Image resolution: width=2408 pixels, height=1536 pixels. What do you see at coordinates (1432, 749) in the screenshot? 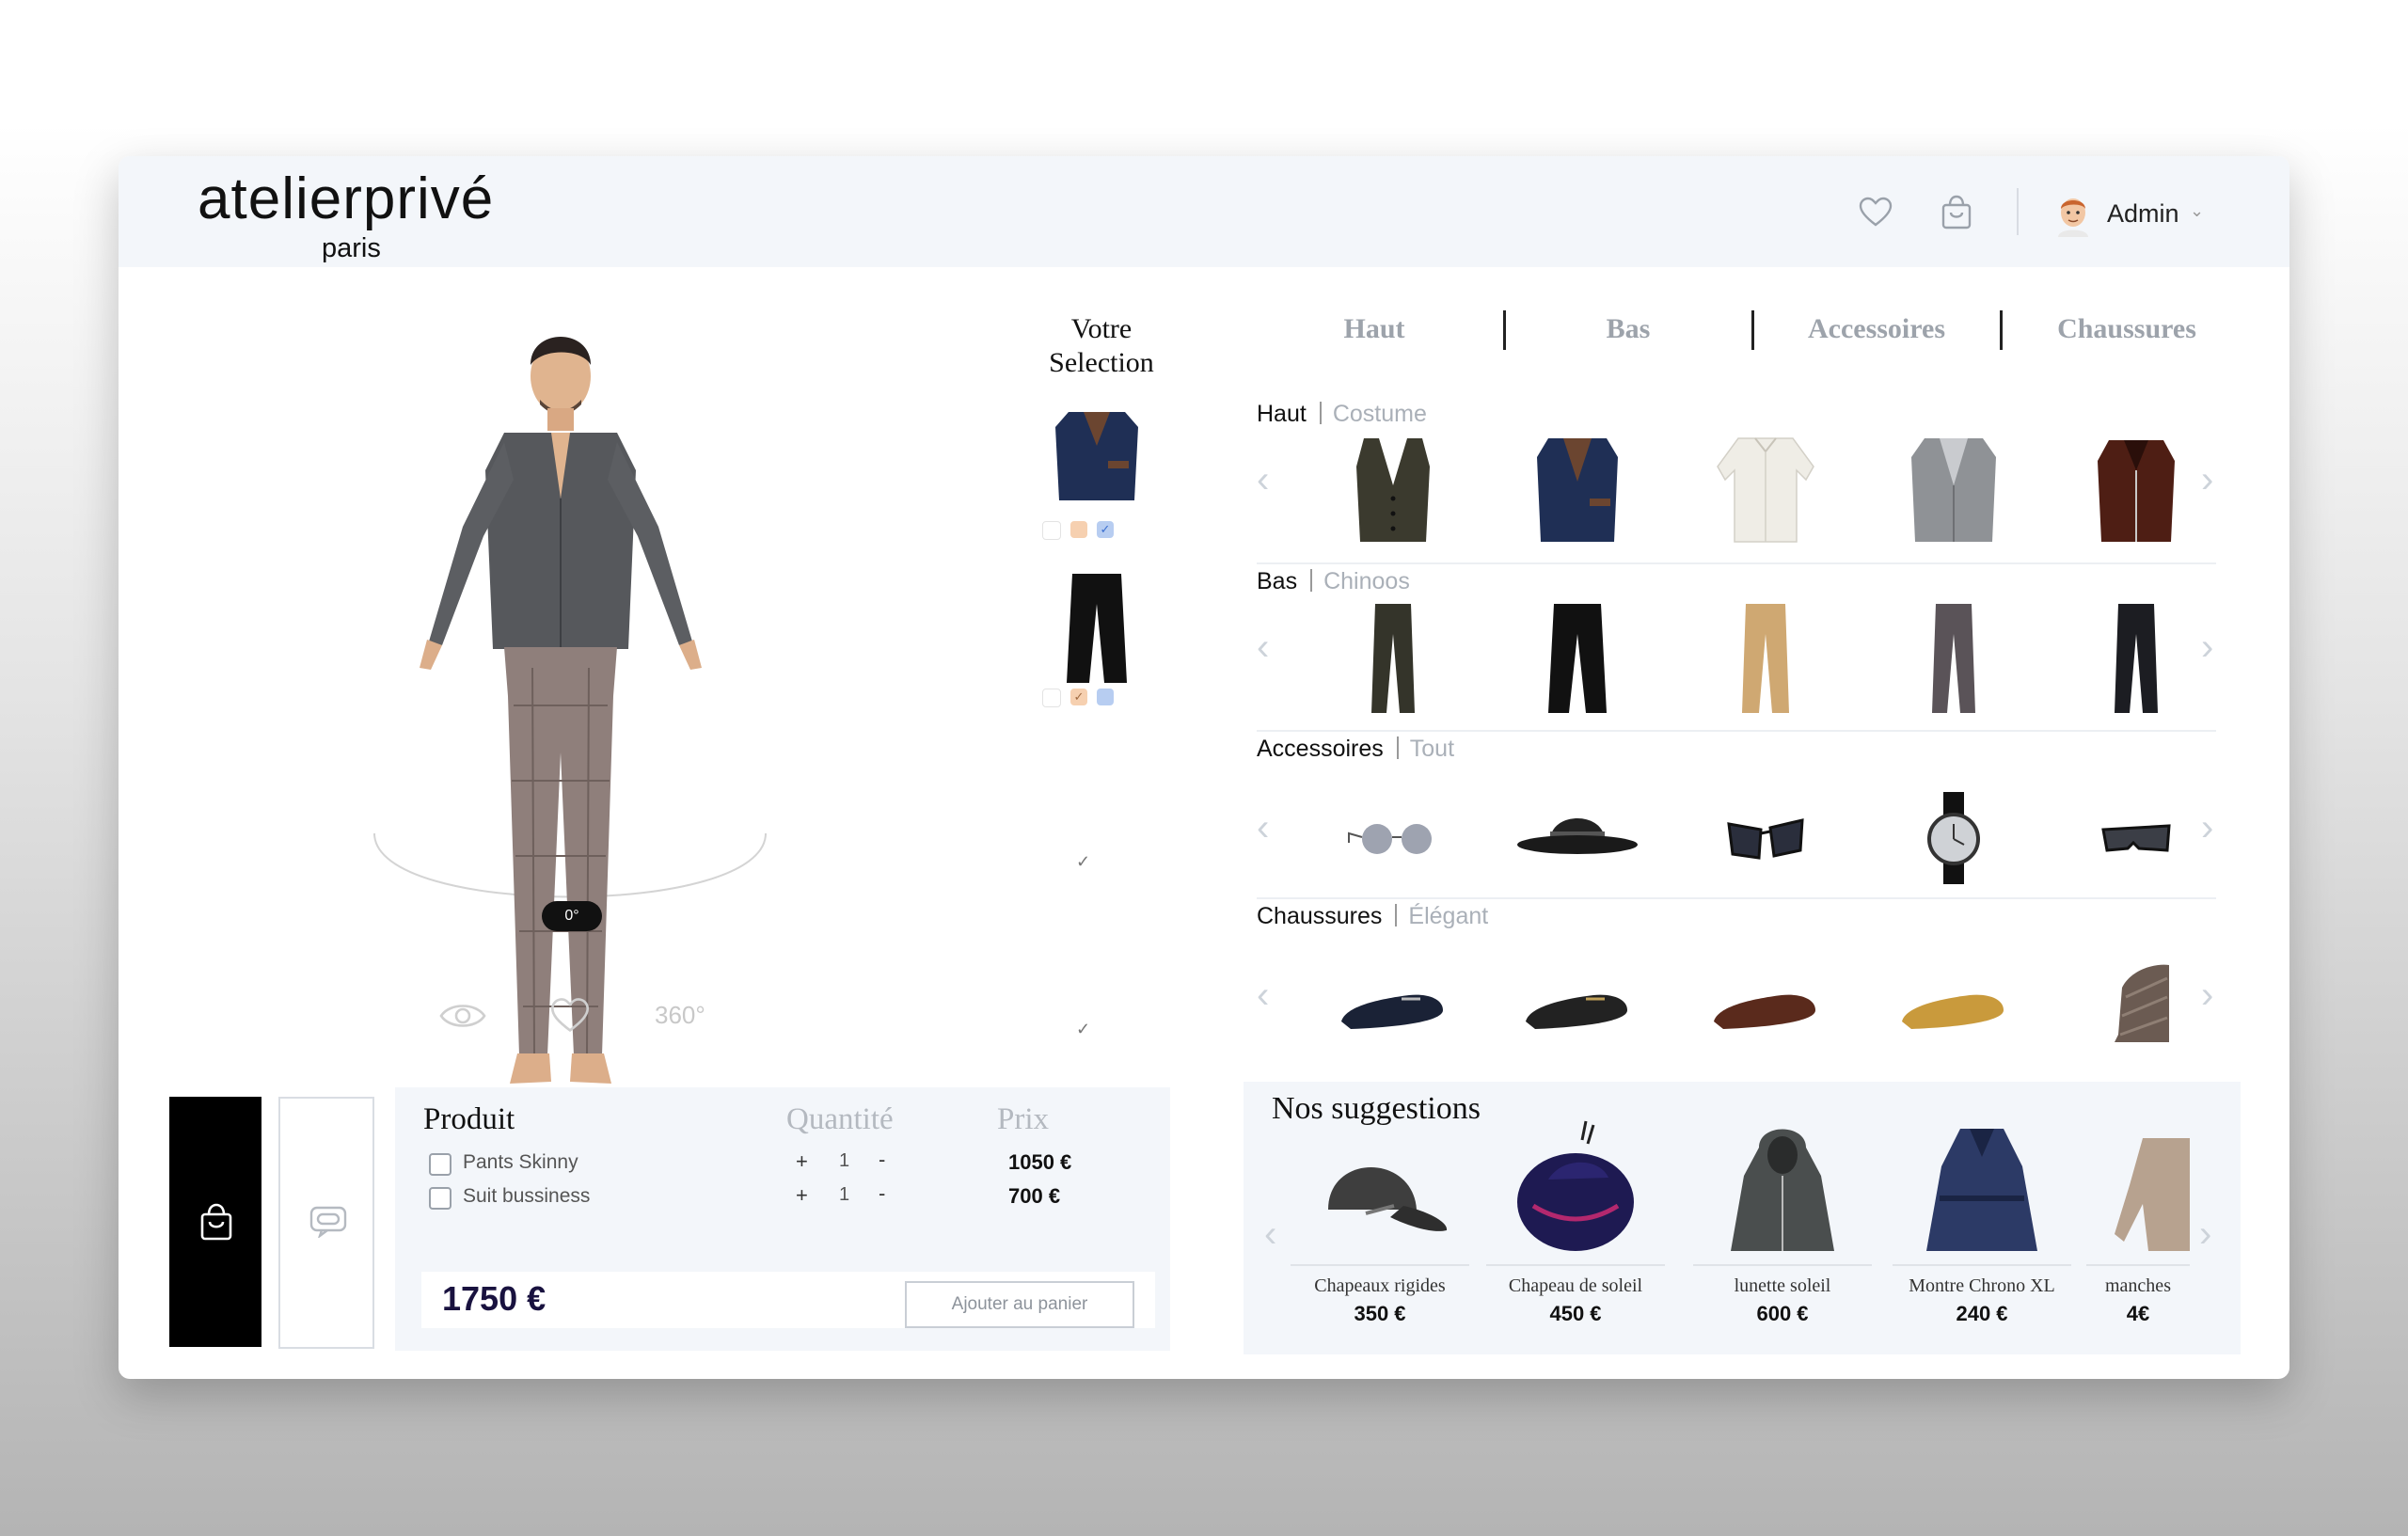
I see `category-filter: Tout` at bounding box center [1432, 749].